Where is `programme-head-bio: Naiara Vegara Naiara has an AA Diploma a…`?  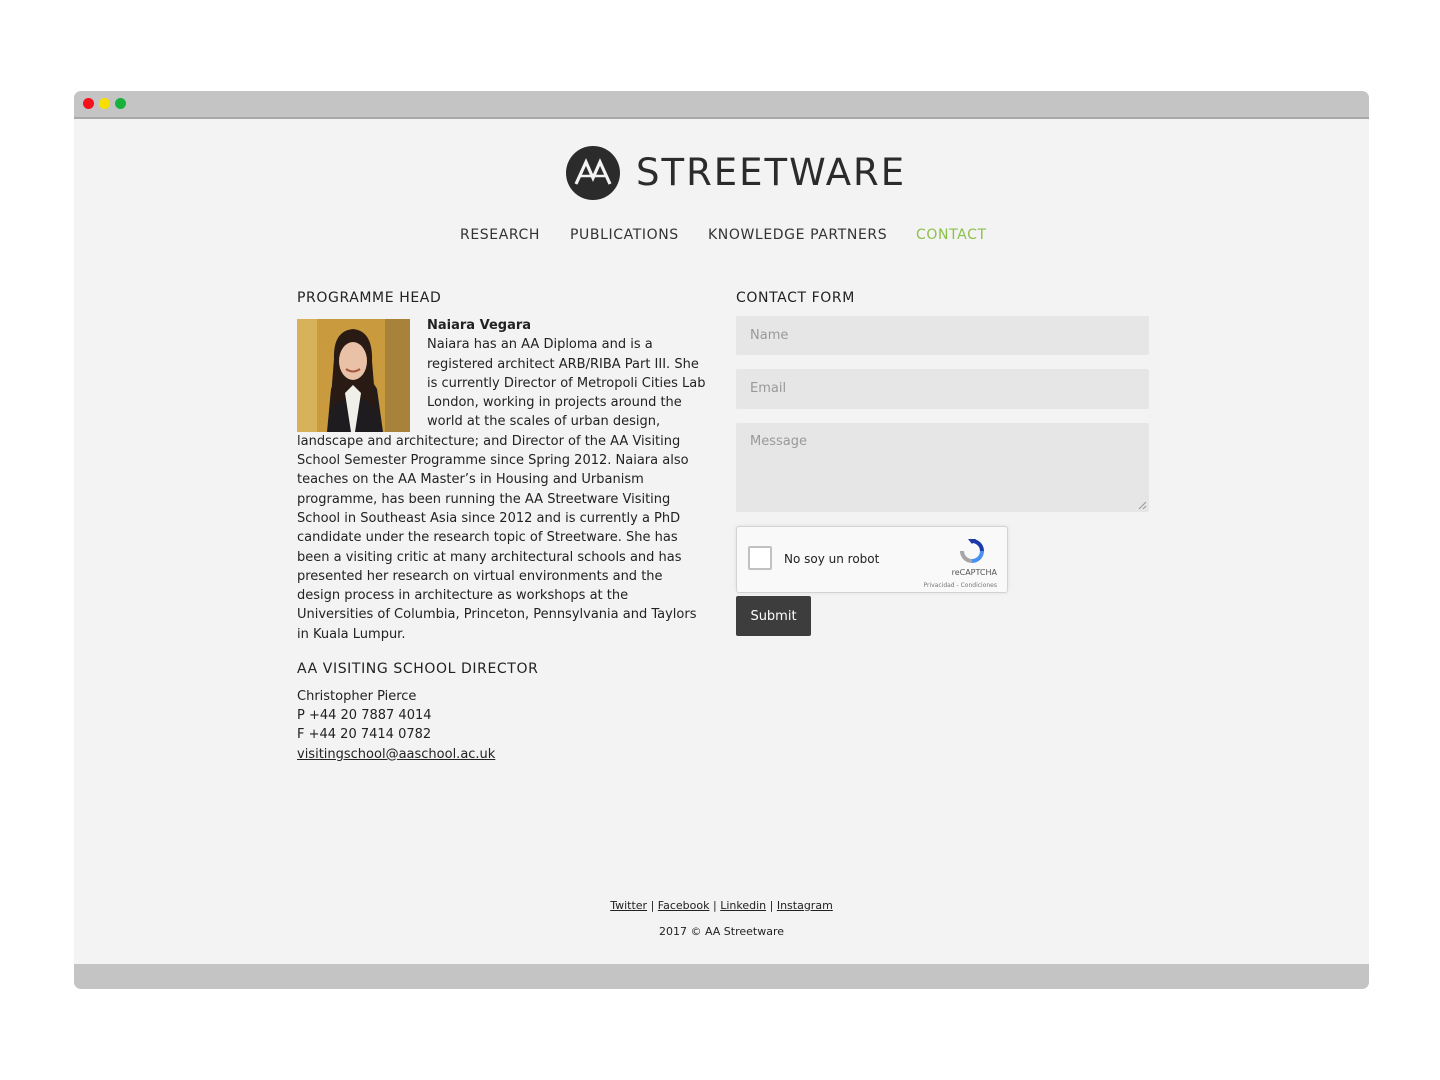 programme-head-bio: Naiara Vegara Naiara has an AA Diploma a… is located at coordinates (502, 480).